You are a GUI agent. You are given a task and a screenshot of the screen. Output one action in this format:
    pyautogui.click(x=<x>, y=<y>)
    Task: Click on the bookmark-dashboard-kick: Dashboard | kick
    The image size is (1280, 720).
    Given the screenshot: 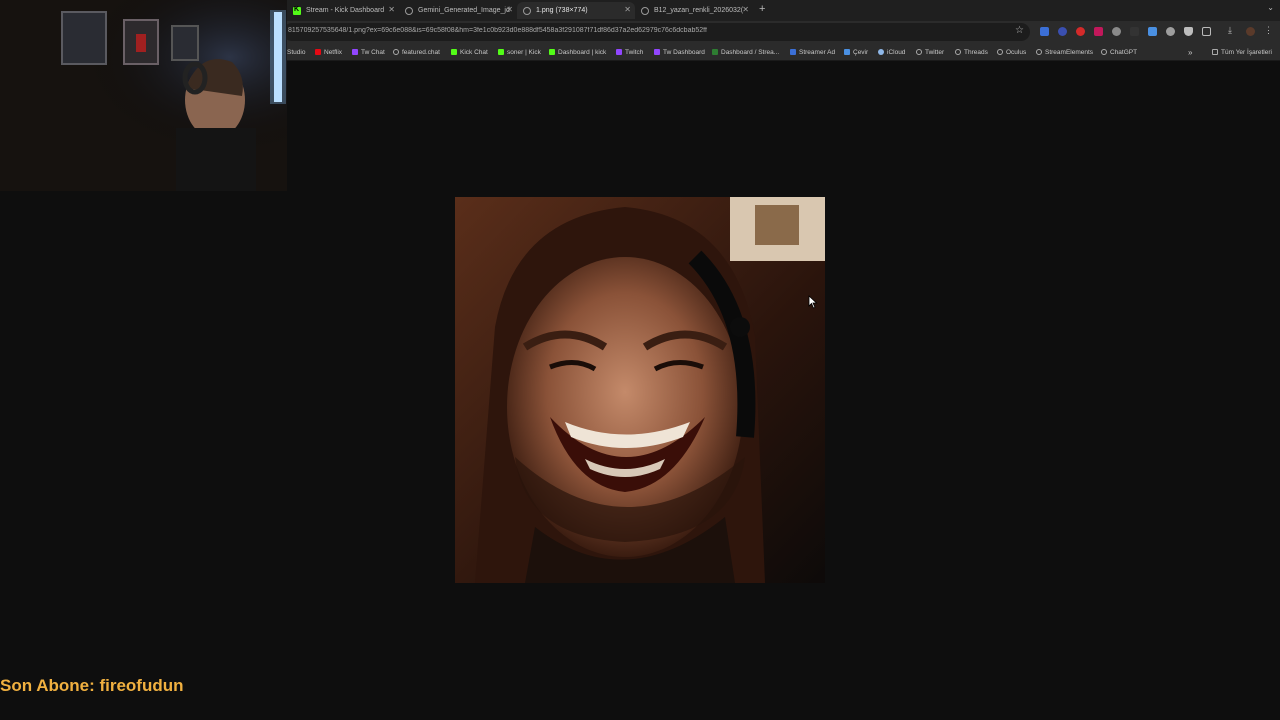 What is the action you would take?
    pyautogui.click(x=577, y=52)
    